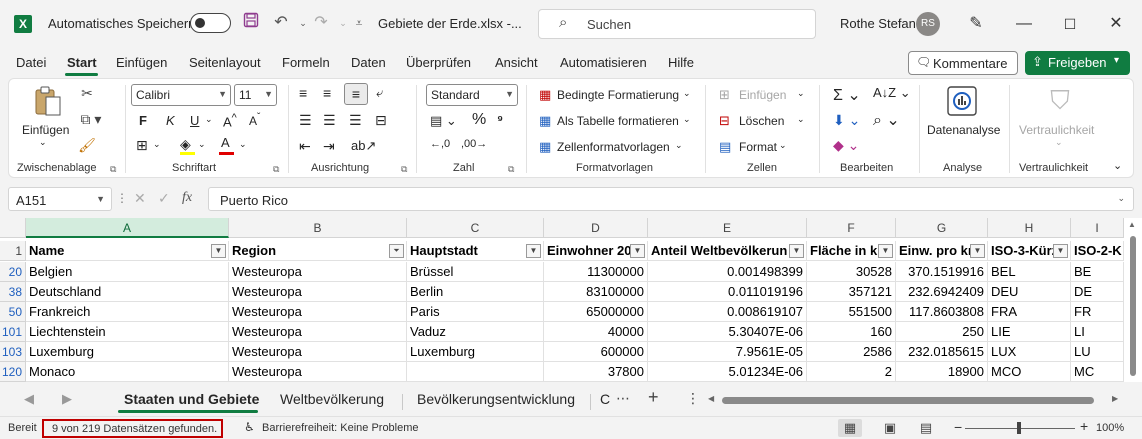  I want to click on cell-einwohner: 65000000, so click(596, 312).